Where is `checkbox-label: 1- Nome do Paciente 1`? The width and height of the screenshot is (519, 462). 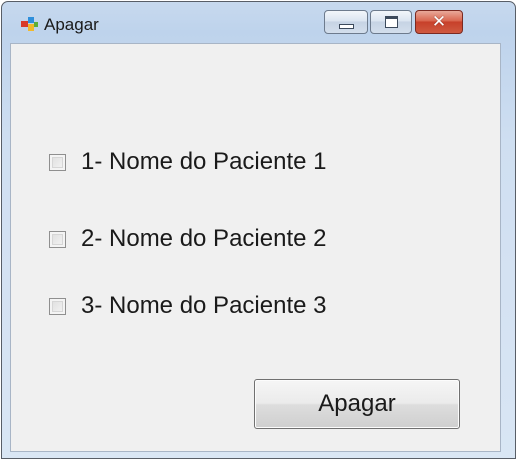 checkbox-label: 1- Nome do Paciente 1 is located at coordinates (203, 162).